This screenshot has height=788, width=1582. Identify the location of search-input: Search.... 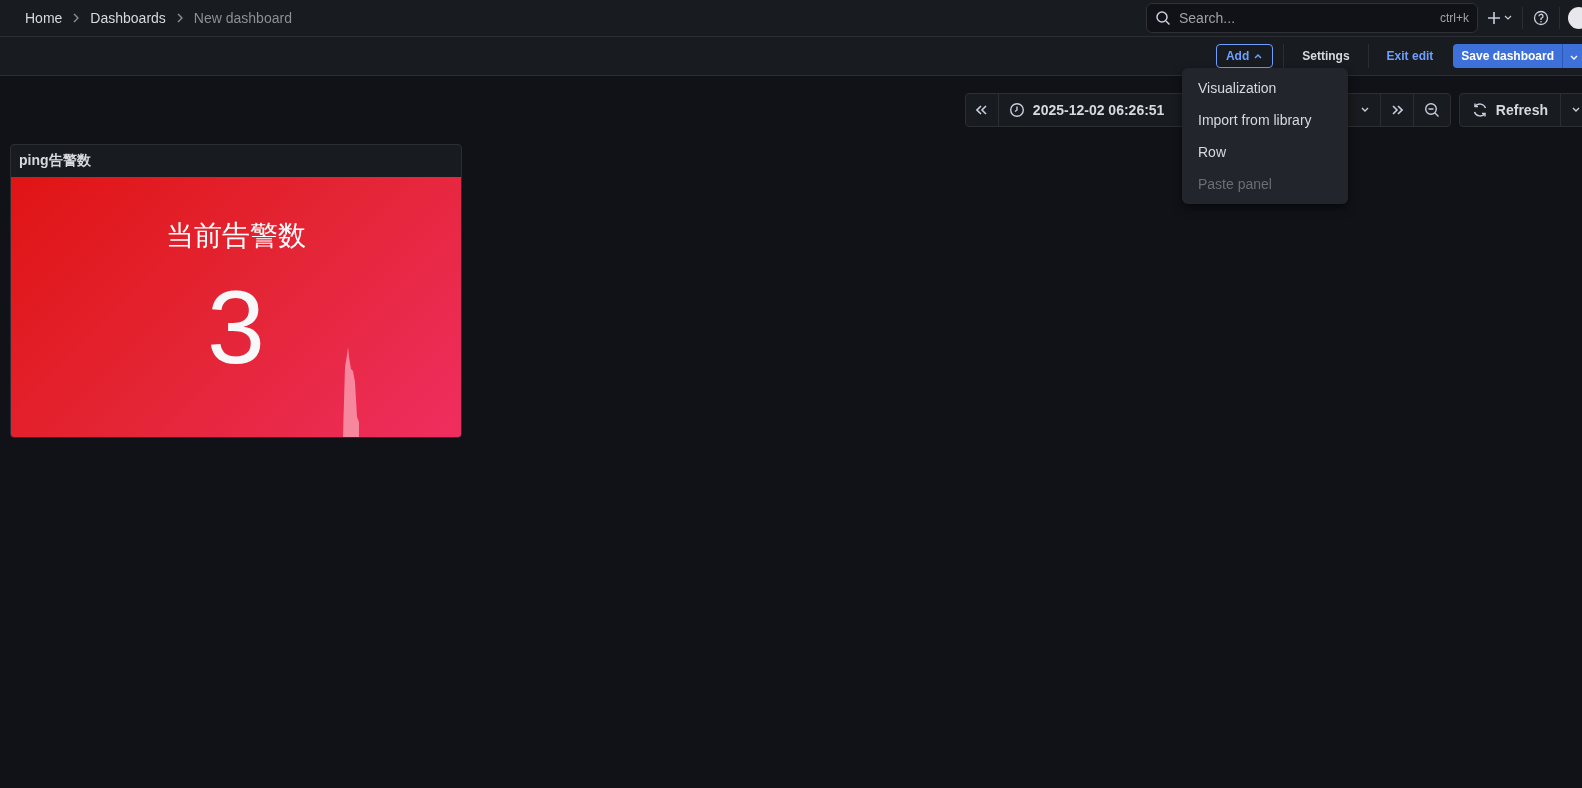
(1305, 18).